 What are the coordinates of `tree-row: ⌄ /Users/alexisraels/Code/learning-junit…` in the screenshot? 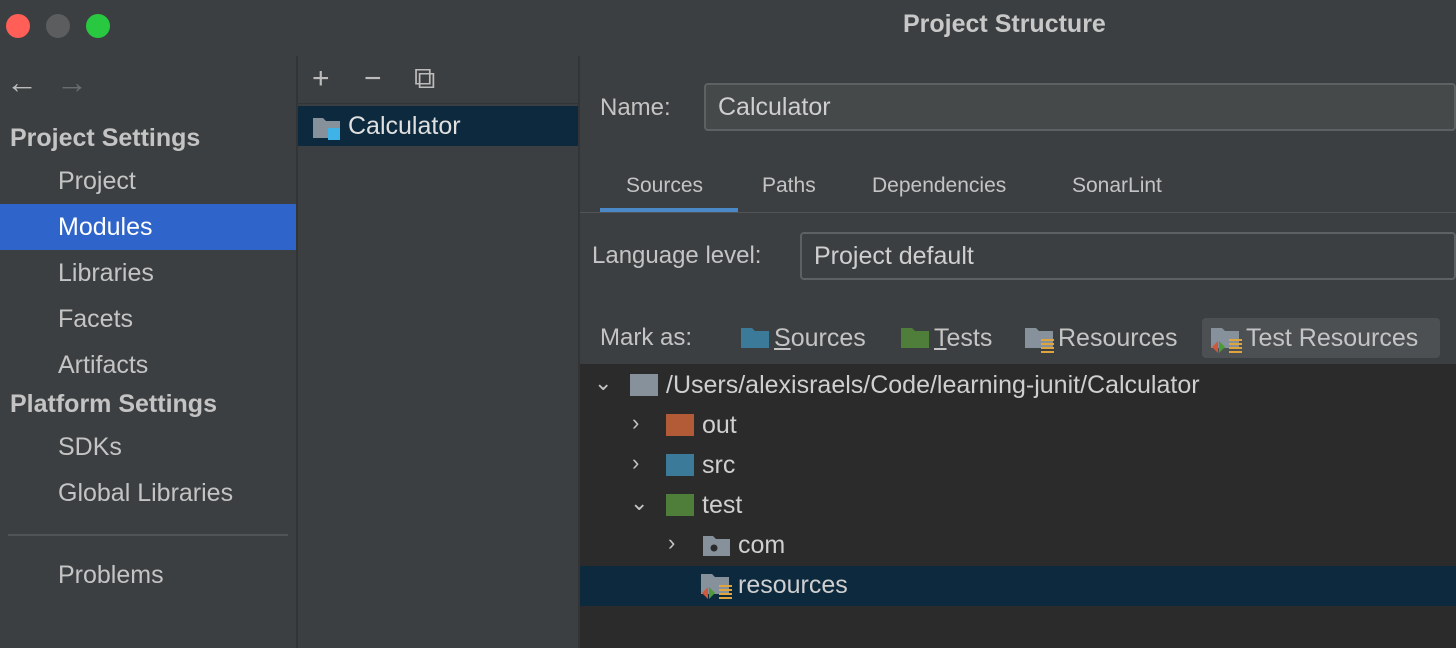 It's located at (1018, 386).